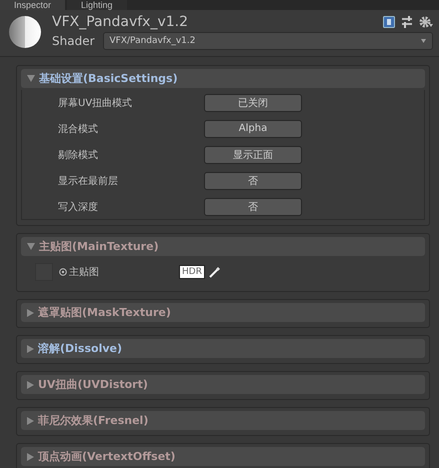 This screenshot has height=468, width=439. What do you see at coordinates (253, 155) in the screenshot?
I see `option-button: 显示正面` at bounding box center [253, 155].